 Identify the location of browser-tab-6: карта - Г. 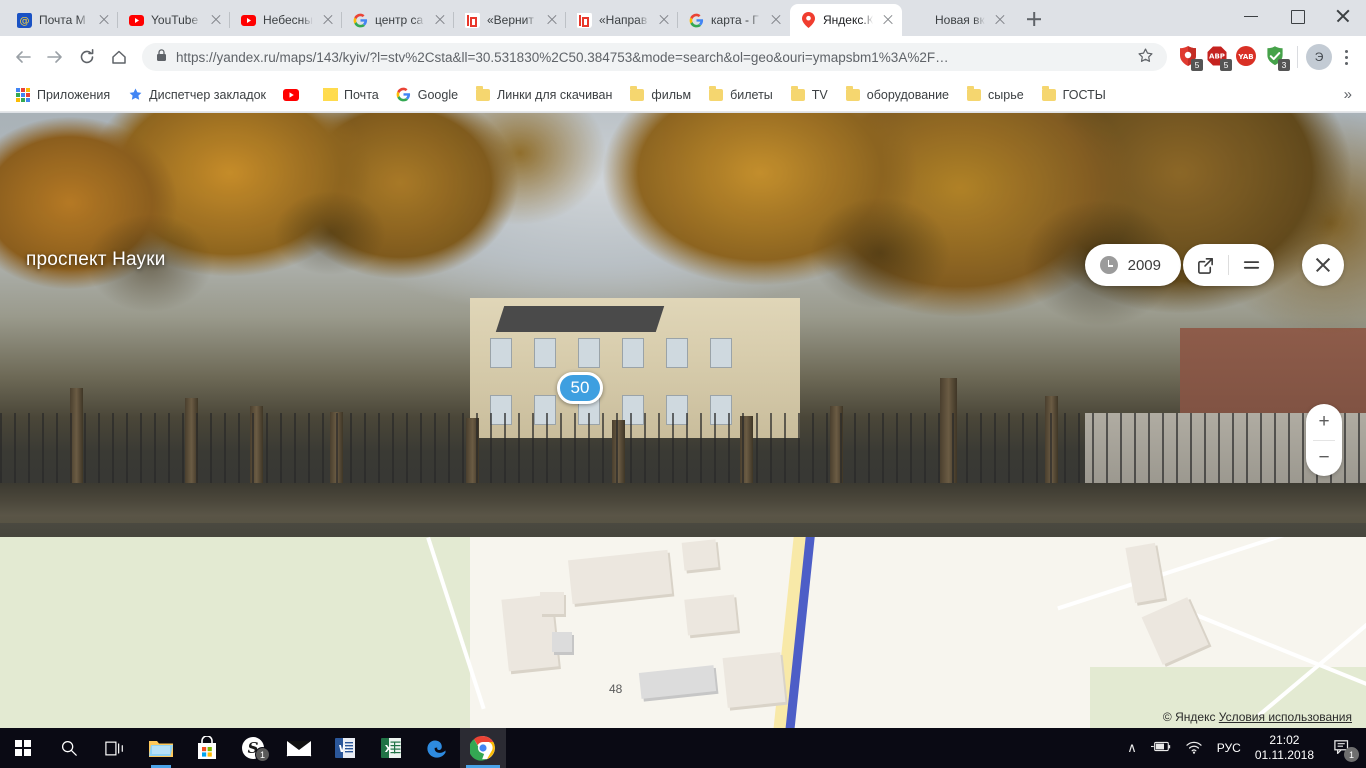
(733, 20).